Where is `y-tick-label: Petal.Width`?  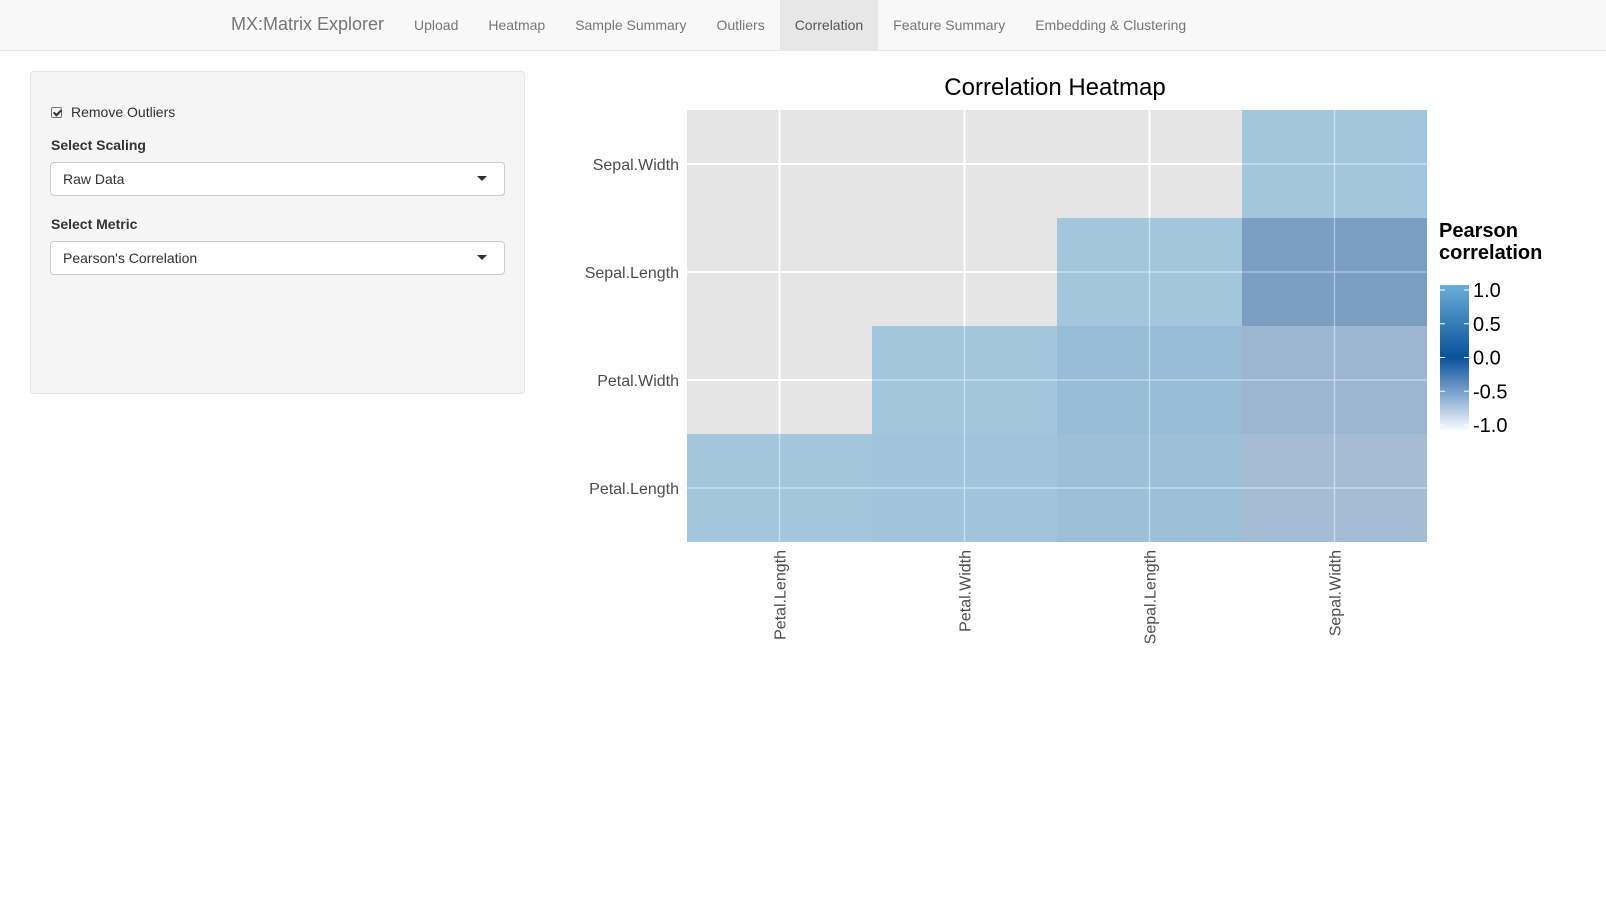
y-tick-label: Petal.Width is located at coordinates (638, 381).